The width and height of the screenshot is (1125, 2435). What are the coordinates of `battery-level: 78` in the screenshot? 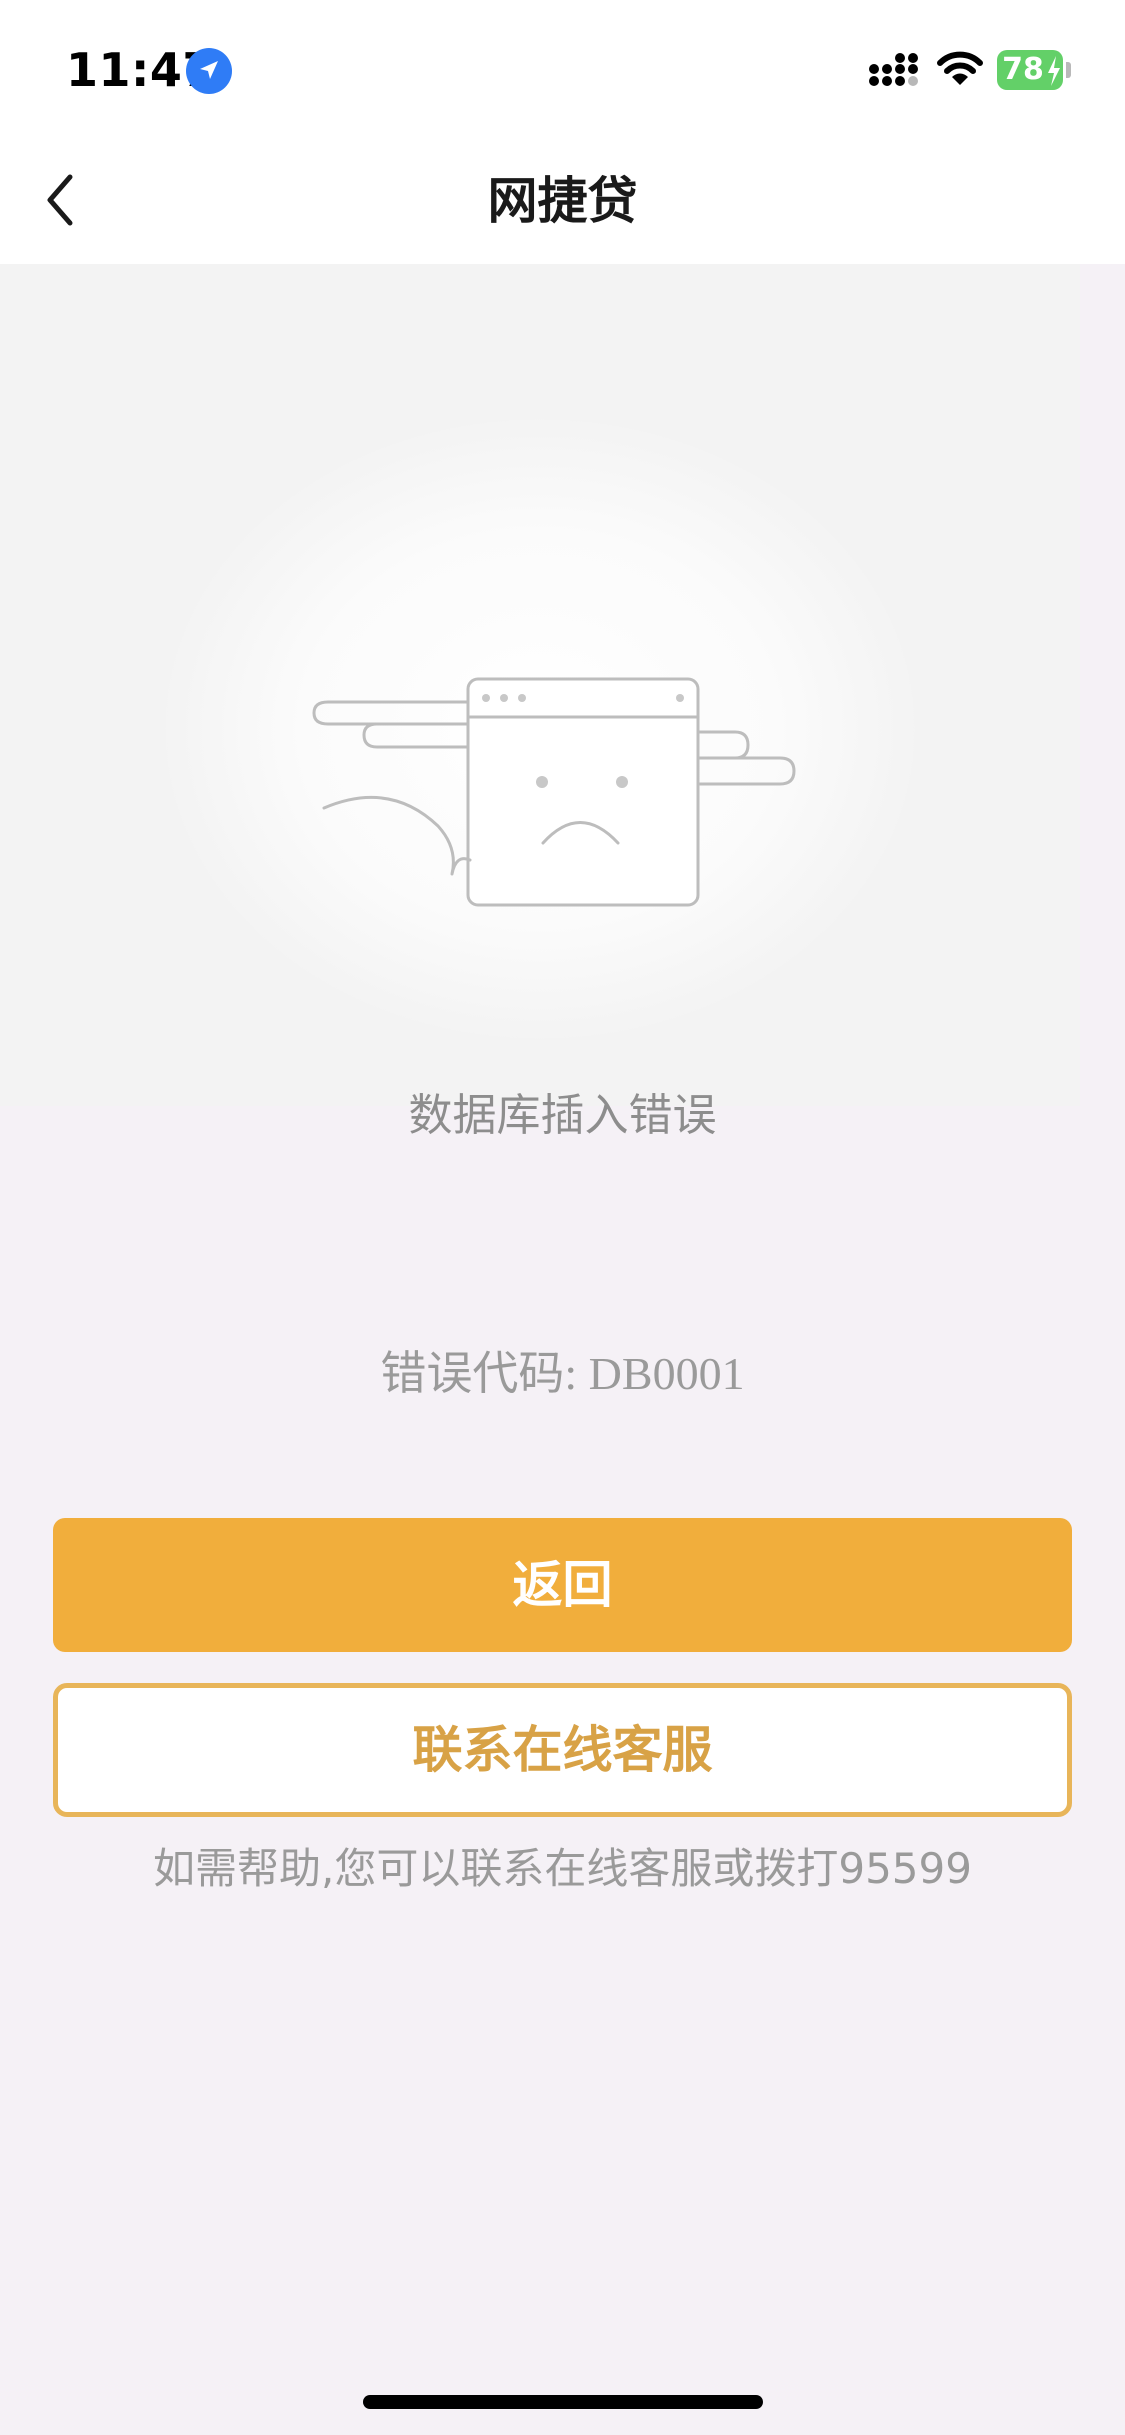 It's located at (1023, 69).